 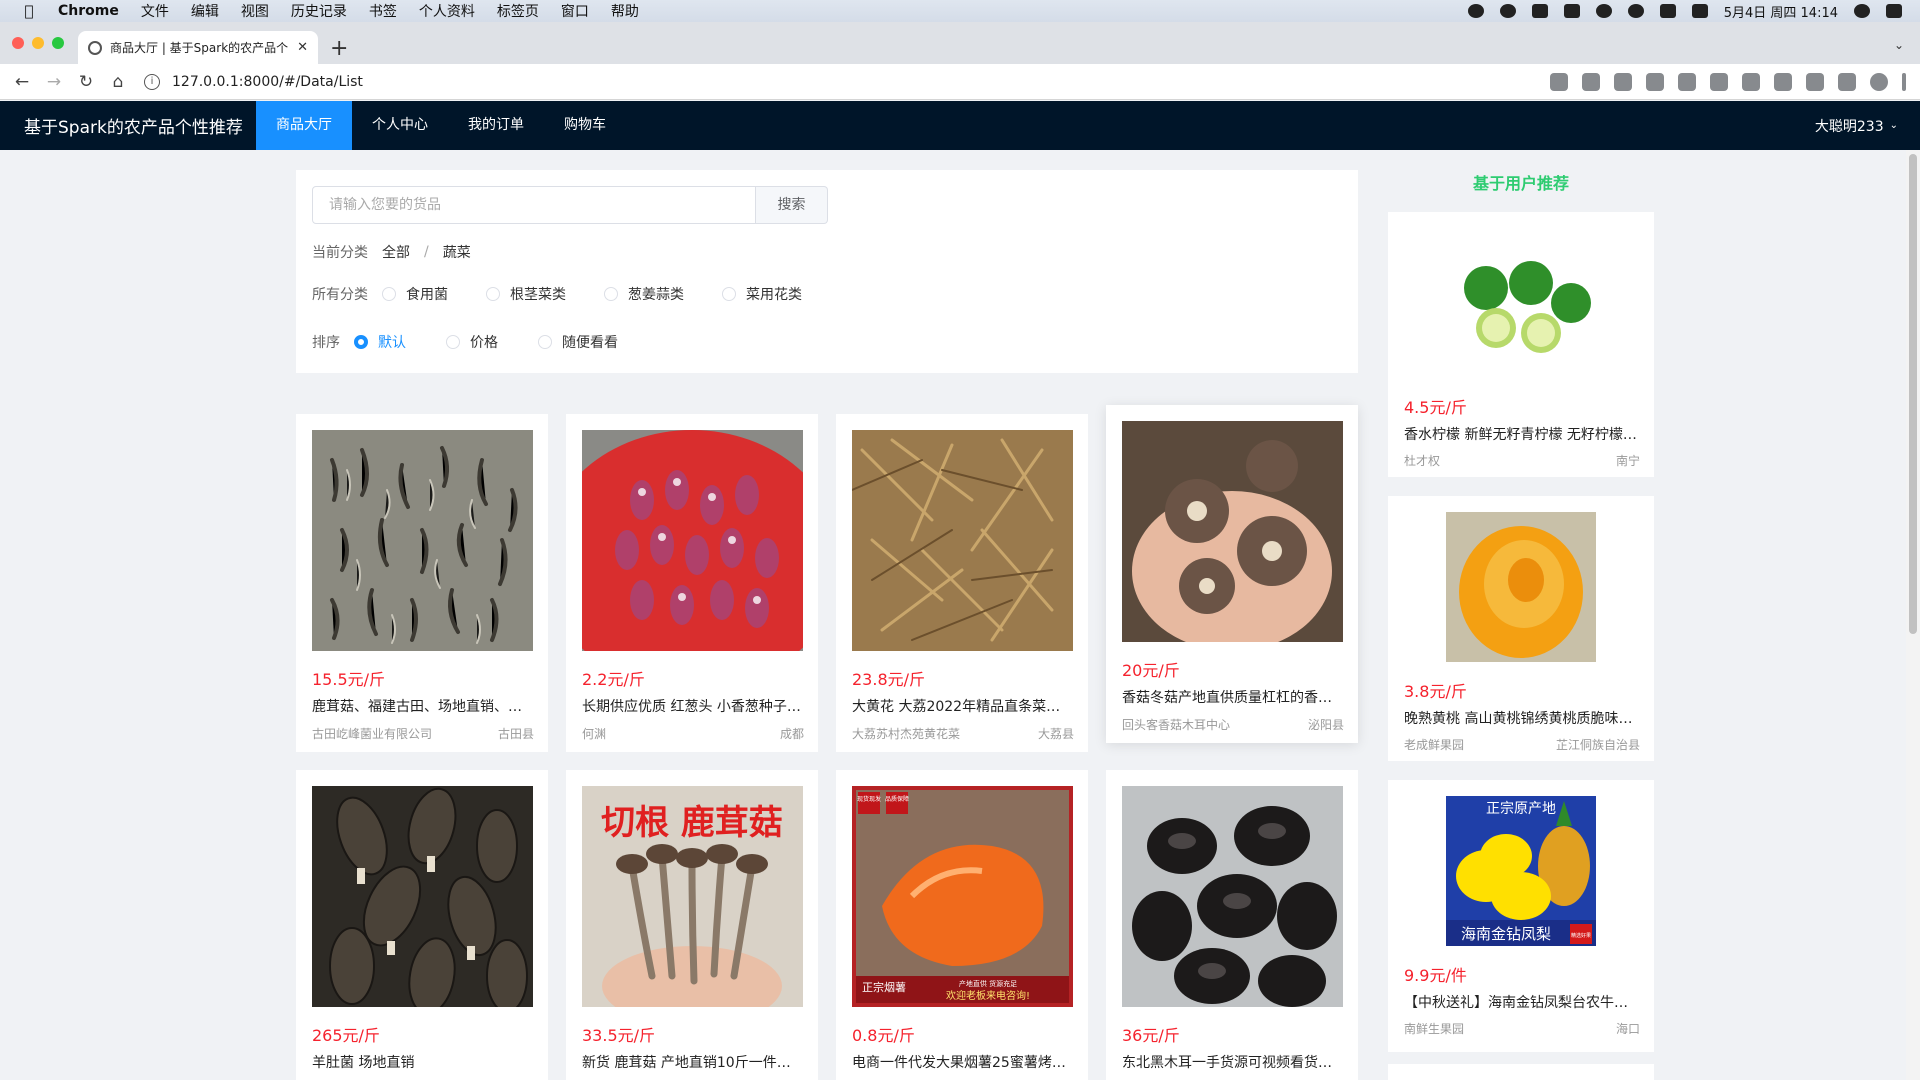 I want to click on username: 大聪明233, so click(x=1849, y=126).